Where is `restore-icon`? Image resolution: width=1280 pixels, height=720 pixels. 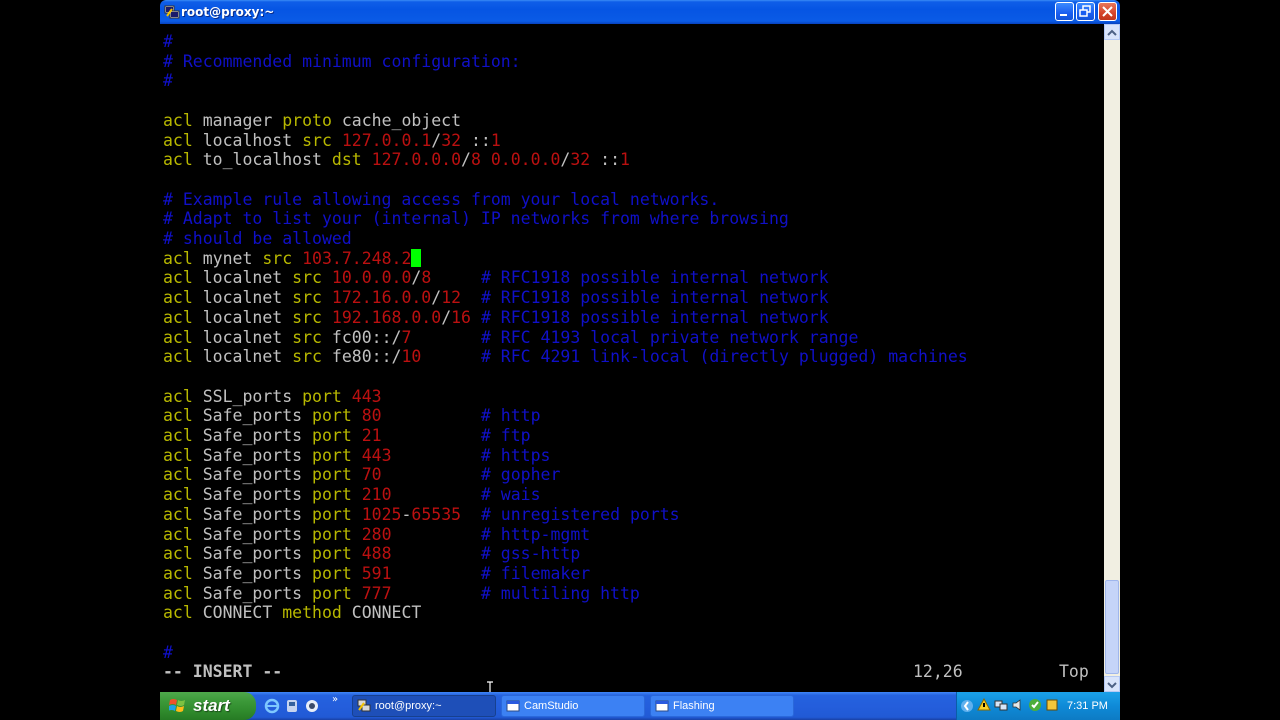
restore-icon is located at coordinates (1085, 11).